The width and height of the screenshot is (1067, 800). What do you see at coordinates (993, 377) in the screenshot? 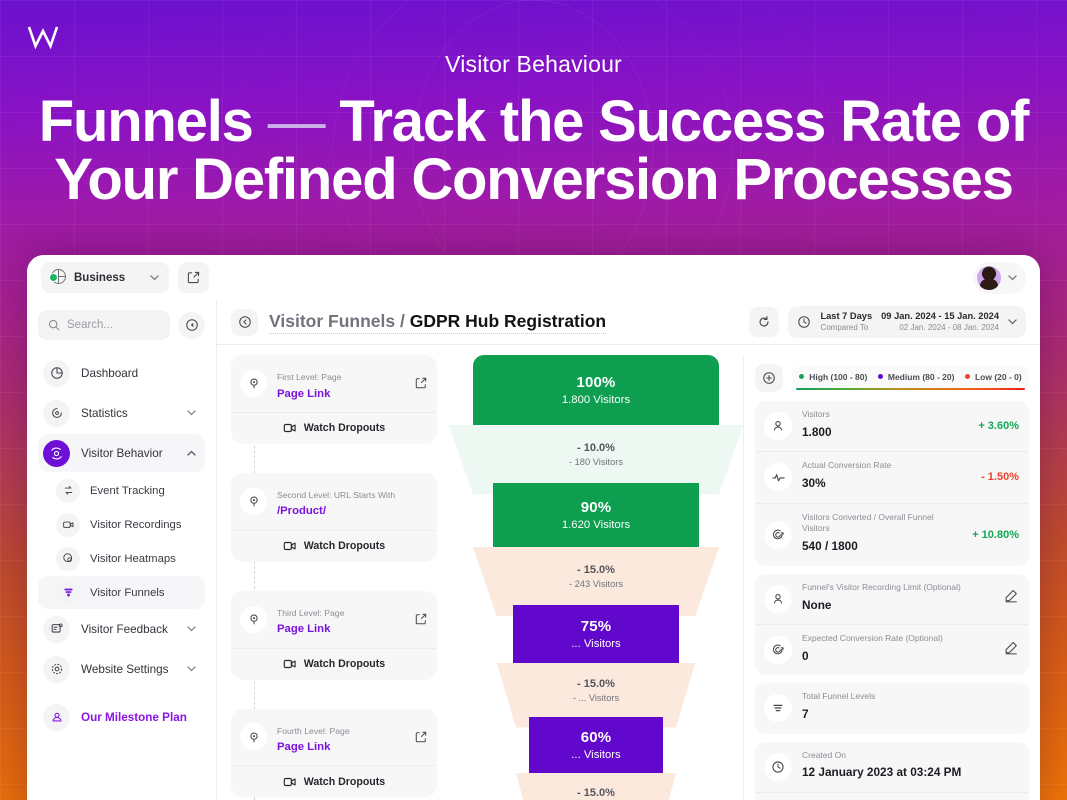
I see `legend-item-low: Low (20 - 0)` at bounding box center [993, 377].